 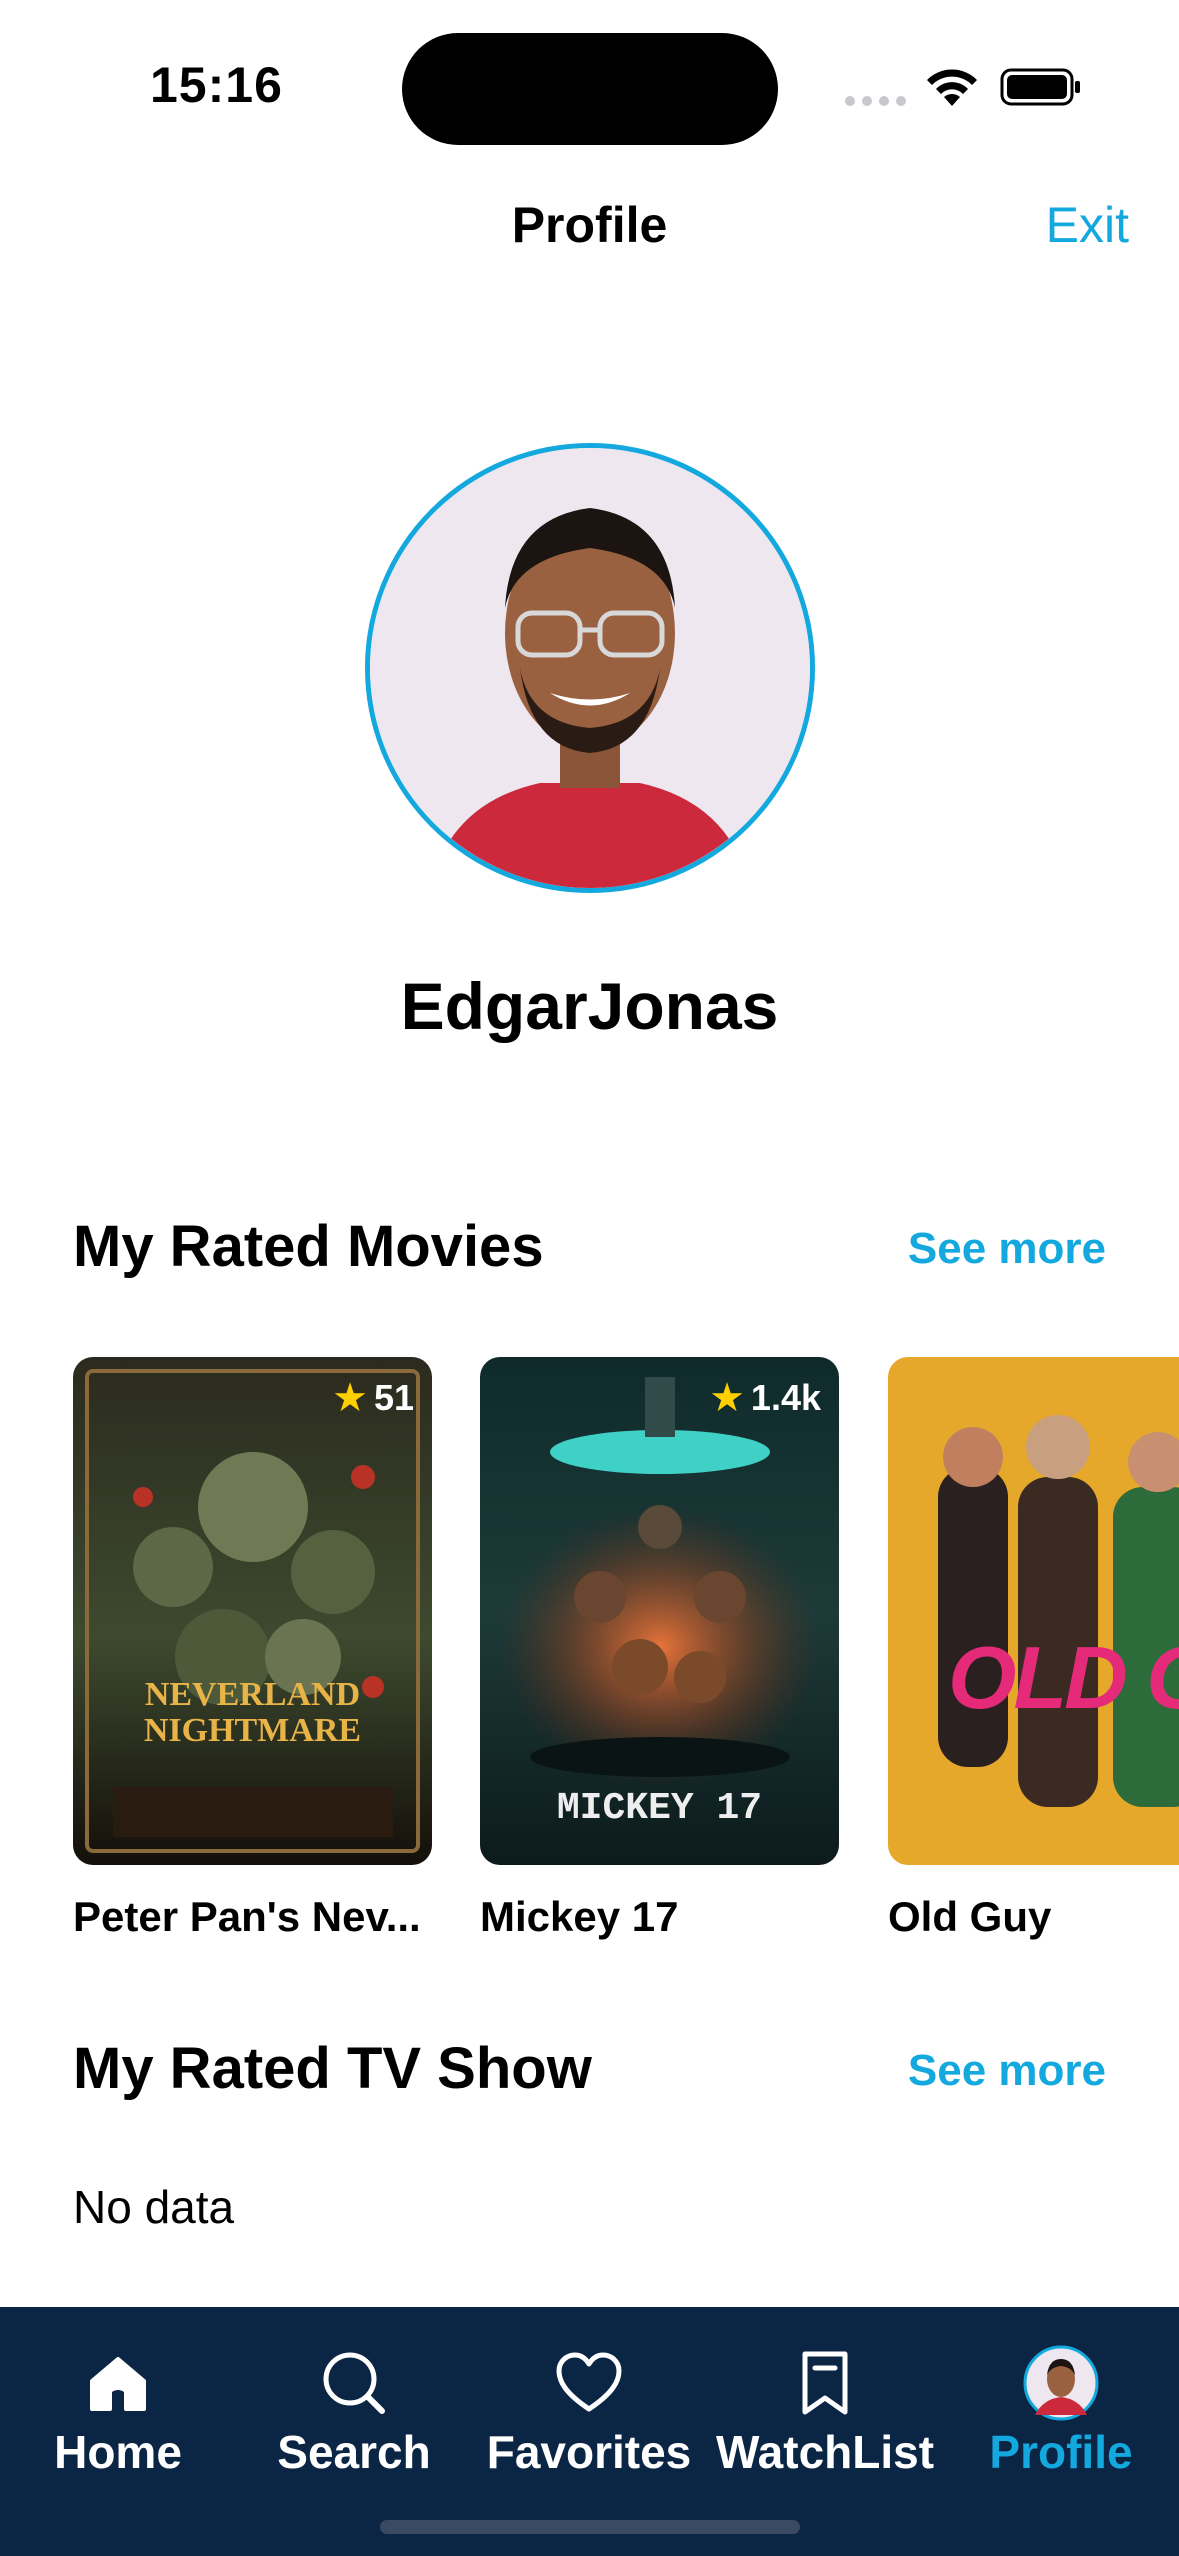 I want to click on search-icon, so click(x=354, y=2383).